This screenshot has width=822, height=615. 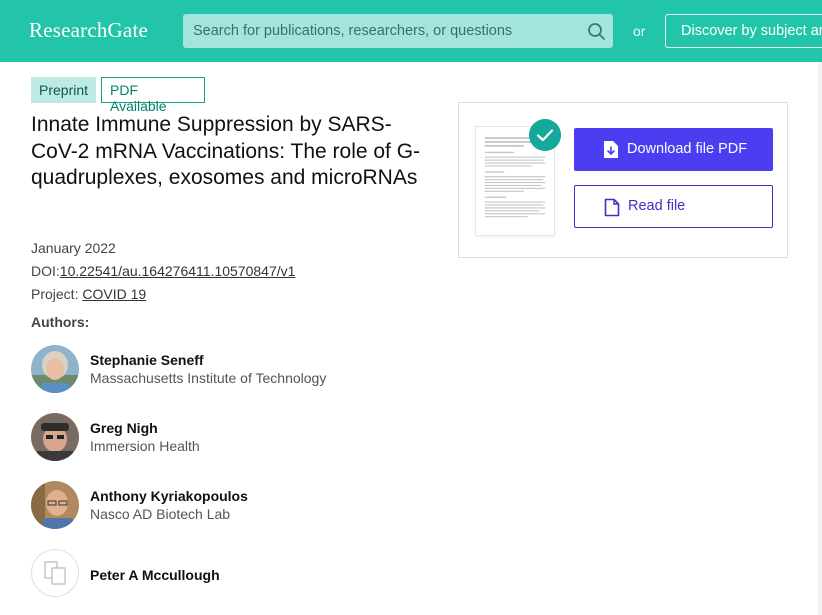 I want to click on project-link: COVID 19, so click(x=114, y=294).